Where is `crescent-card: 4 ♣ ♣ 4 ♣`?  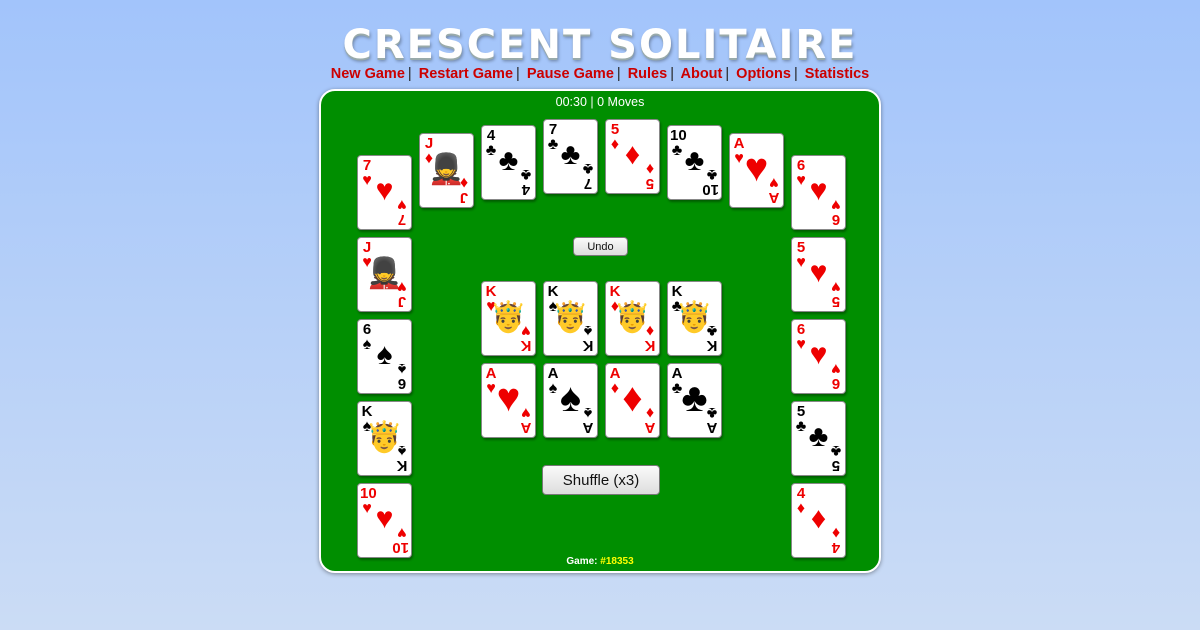 crescent-card: 4 ♣ ♣ 4 ♣ is located at coordinates (508, 162).